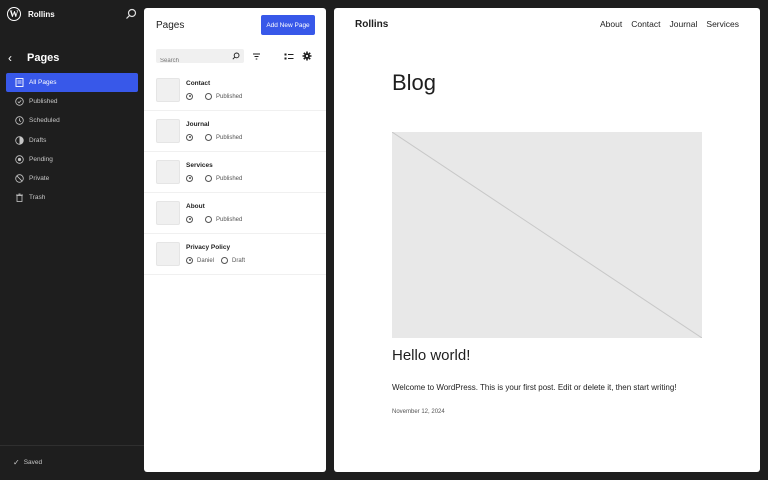  What do you see at coordinates (19, 198) in the screenshot?
I see `trash-icon` at bounding box center [19, 198].